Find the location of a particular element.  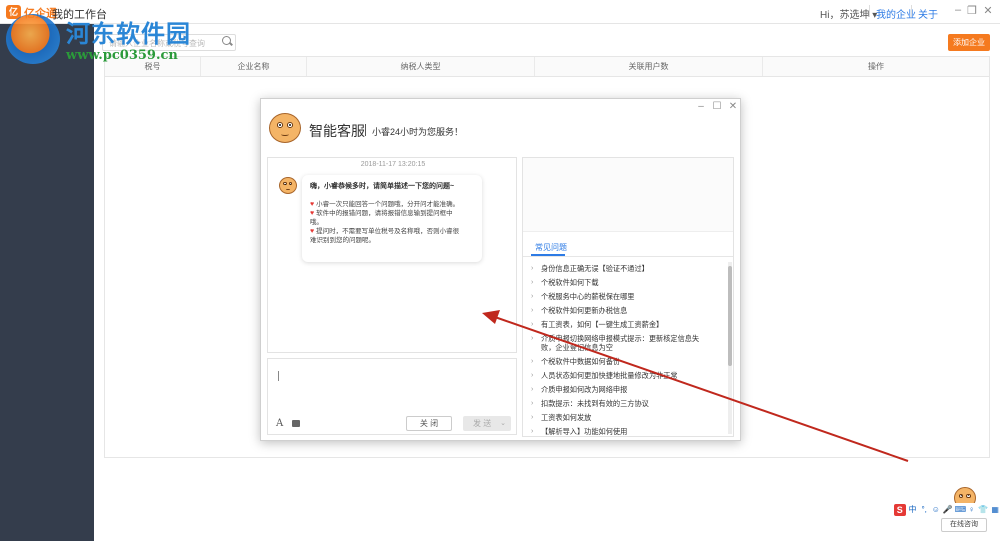

ime-logo-icon: S is located at coordinates (900, 509).